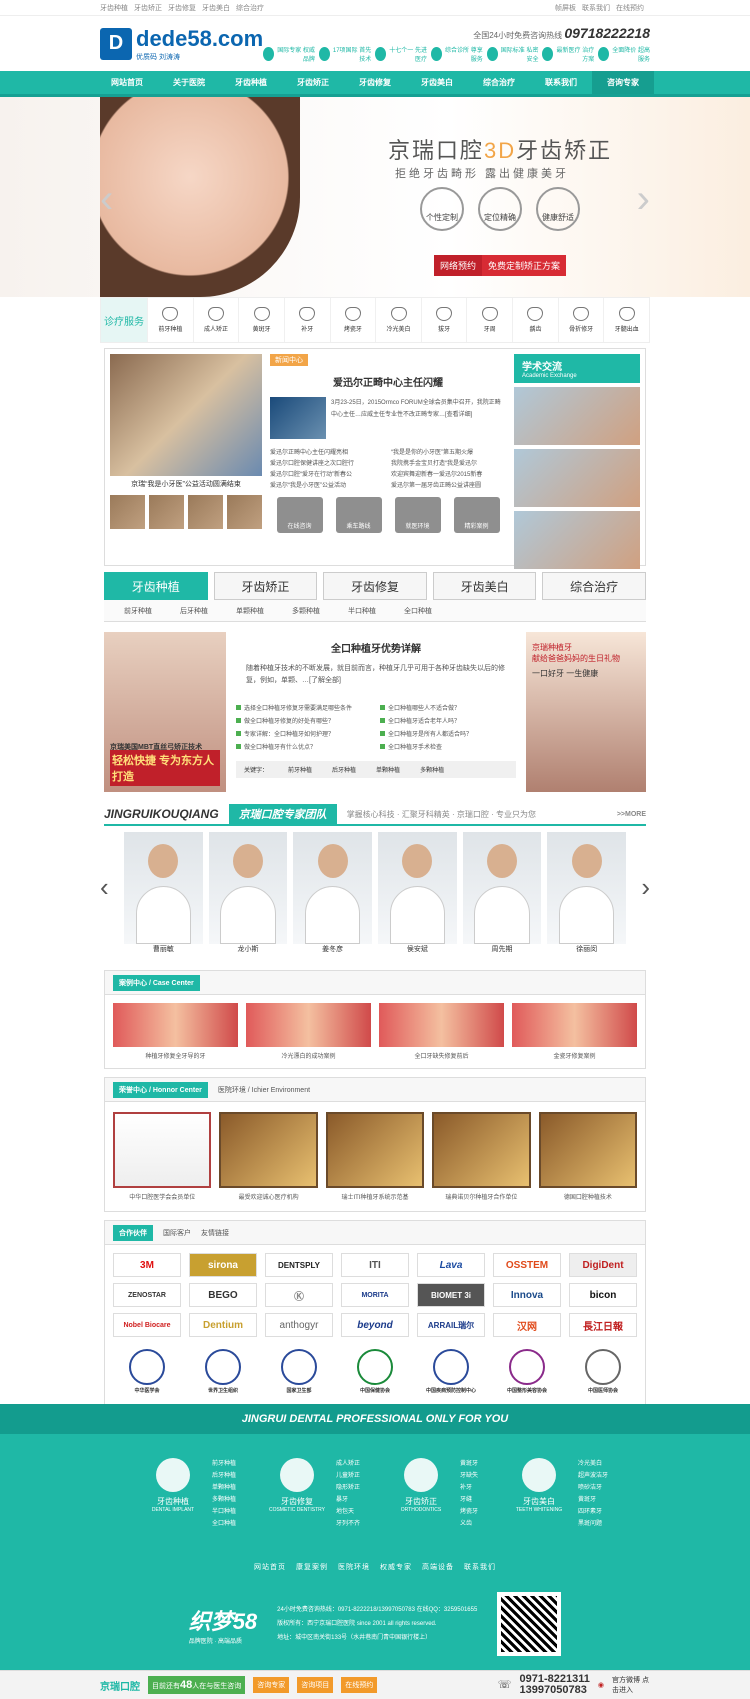  What do you see at coordinates (224, 1512) in the screenshot?
I see `footer-link: 半口种植` at bounding box center [224, 1512].